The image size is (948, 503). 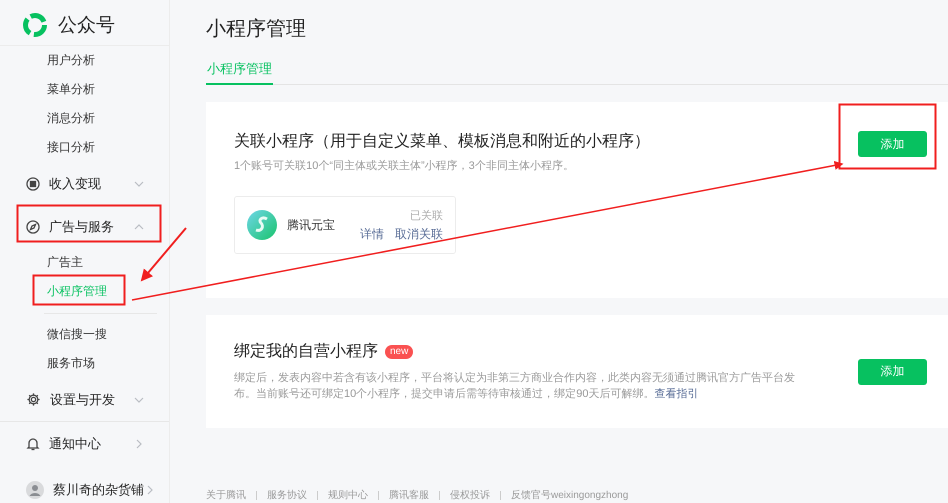 What do you see at coordinates (262, 225) in the screenshot?
I see `mini-program-logo-icon` at bounding box center [262, 225].